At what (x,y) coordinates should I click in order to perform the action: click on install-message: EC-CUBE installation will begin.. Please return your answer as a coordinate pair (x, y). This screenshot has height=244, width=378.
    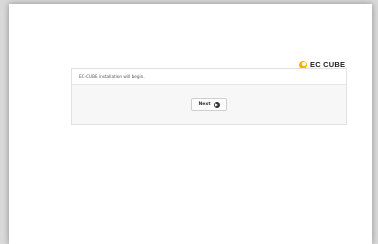
    Looking at the image, I should click on (209, 77).